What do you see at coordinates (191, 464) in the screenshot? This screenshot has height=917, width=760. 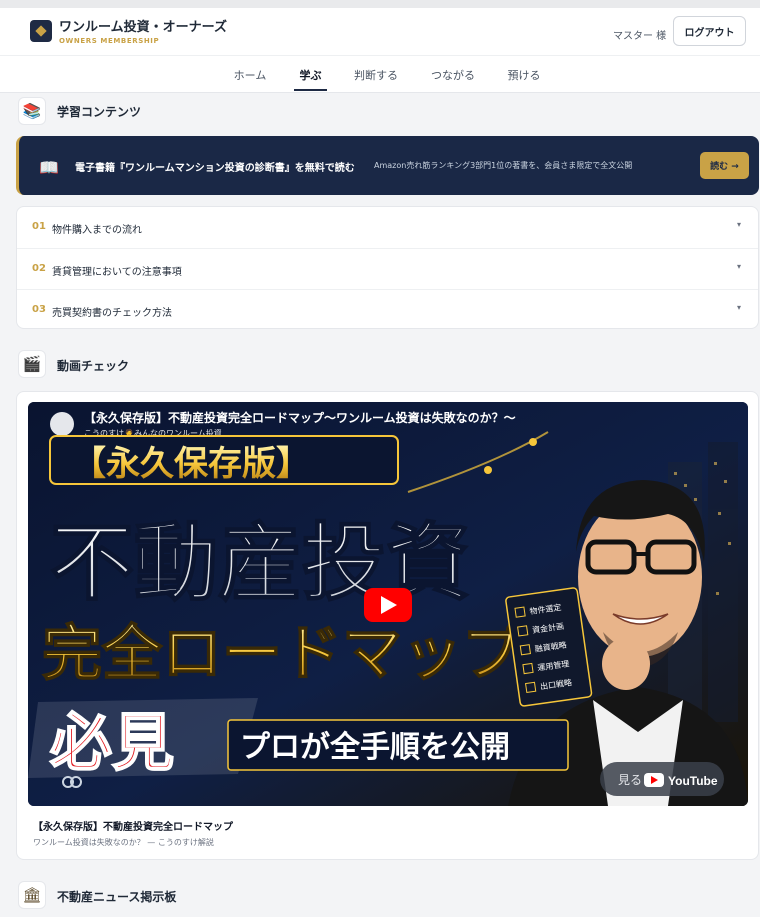 I see `thumb-badge: 【永久保存版】` at bounding box center [191, 464].